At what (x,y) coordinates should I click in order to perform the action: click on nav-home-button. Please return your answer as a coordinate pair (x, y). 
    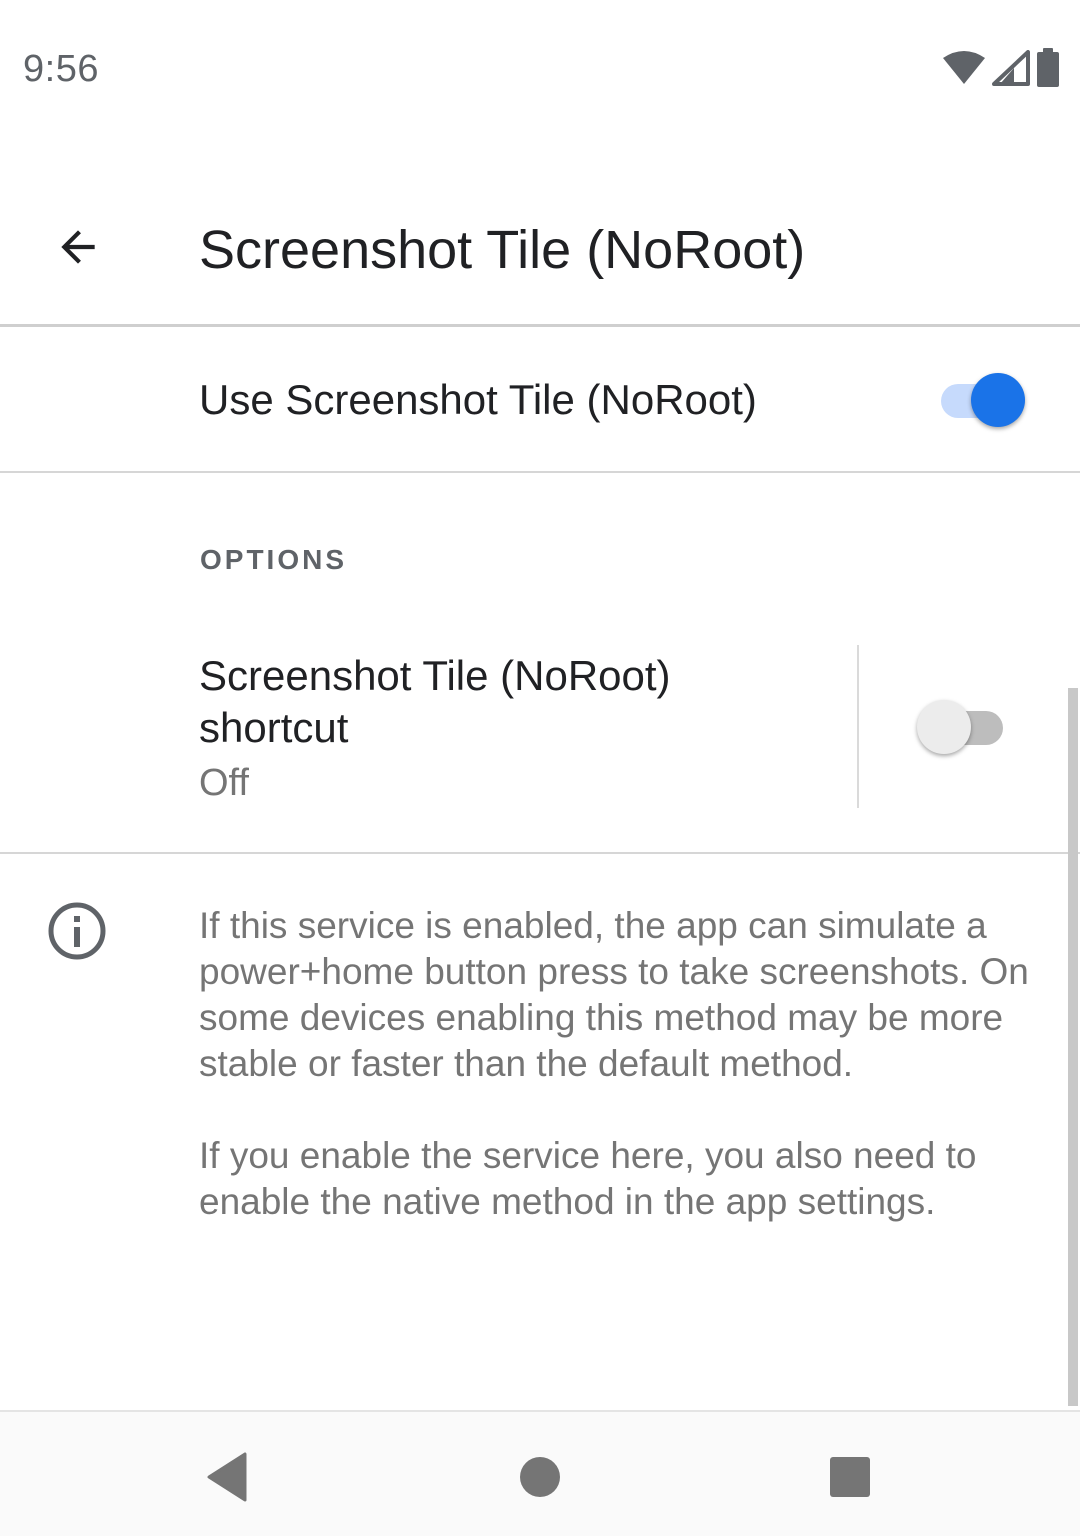
    Looking at the image, I should click on (540, 1477).